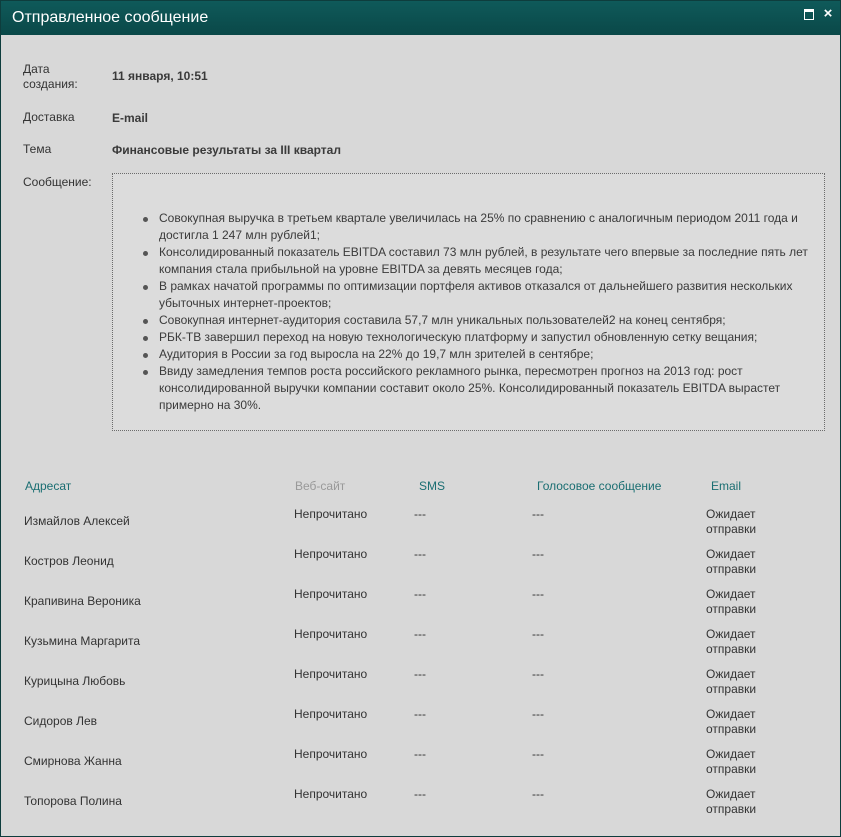 The height and width of the screenshot is (837, 841). Describe the element at coordinates (75, 681) in the screenshot. I see `recipient-name: Курицына Любовь` at that location.